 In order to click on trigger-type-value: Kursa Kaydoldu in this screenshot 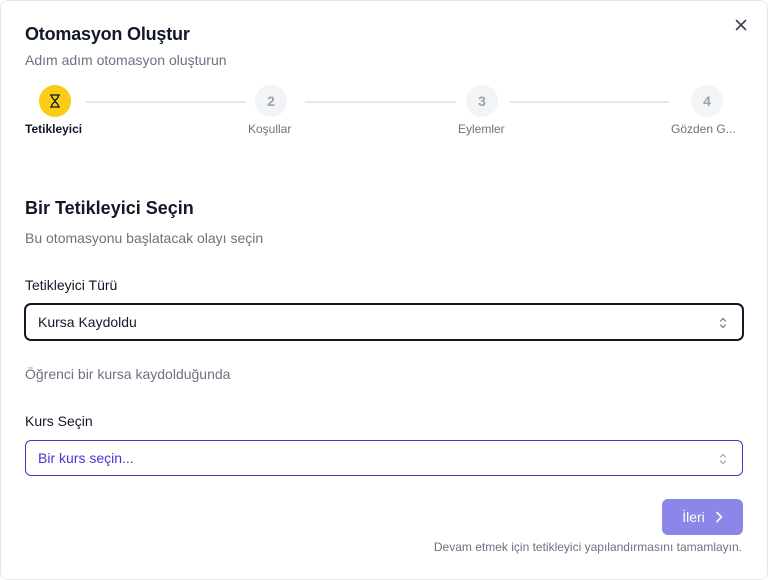, I will do `click(87, 322)`.